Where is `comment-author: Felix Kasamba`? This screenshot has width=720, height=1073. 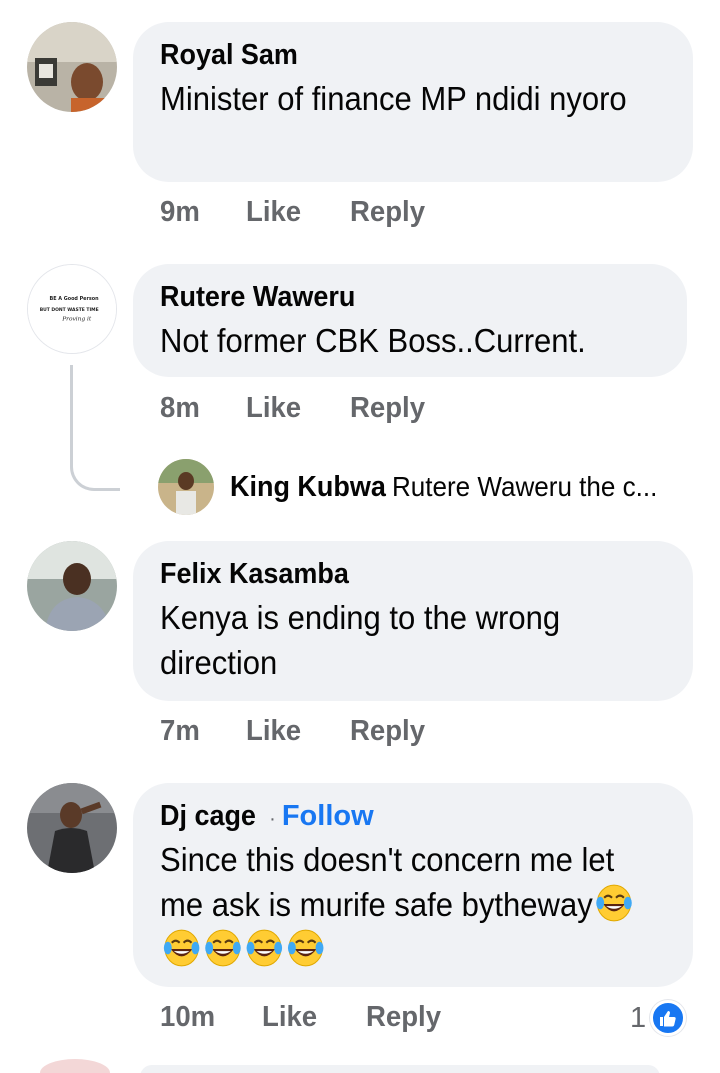
comment-author: Felix Kasamba is located at coordinates (254, 574).